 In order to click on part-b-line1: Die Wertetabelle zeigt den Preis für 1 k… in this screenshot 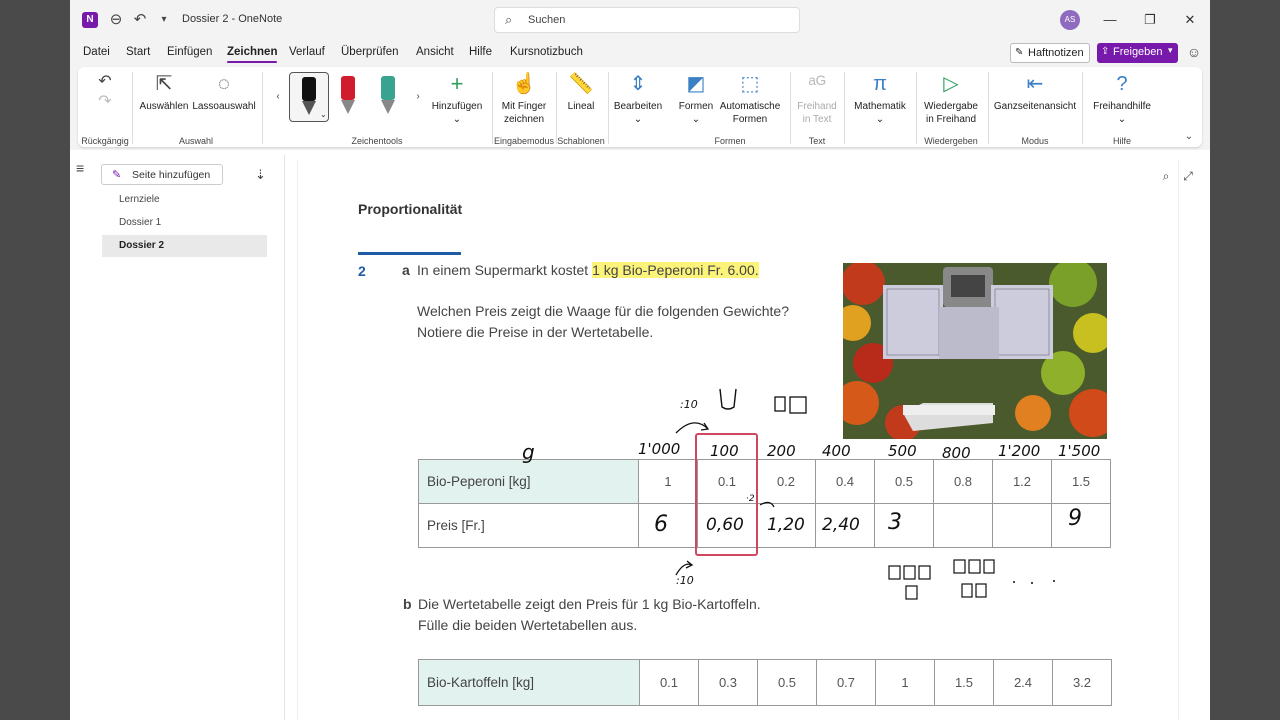, I will do `click(589, 604)`.